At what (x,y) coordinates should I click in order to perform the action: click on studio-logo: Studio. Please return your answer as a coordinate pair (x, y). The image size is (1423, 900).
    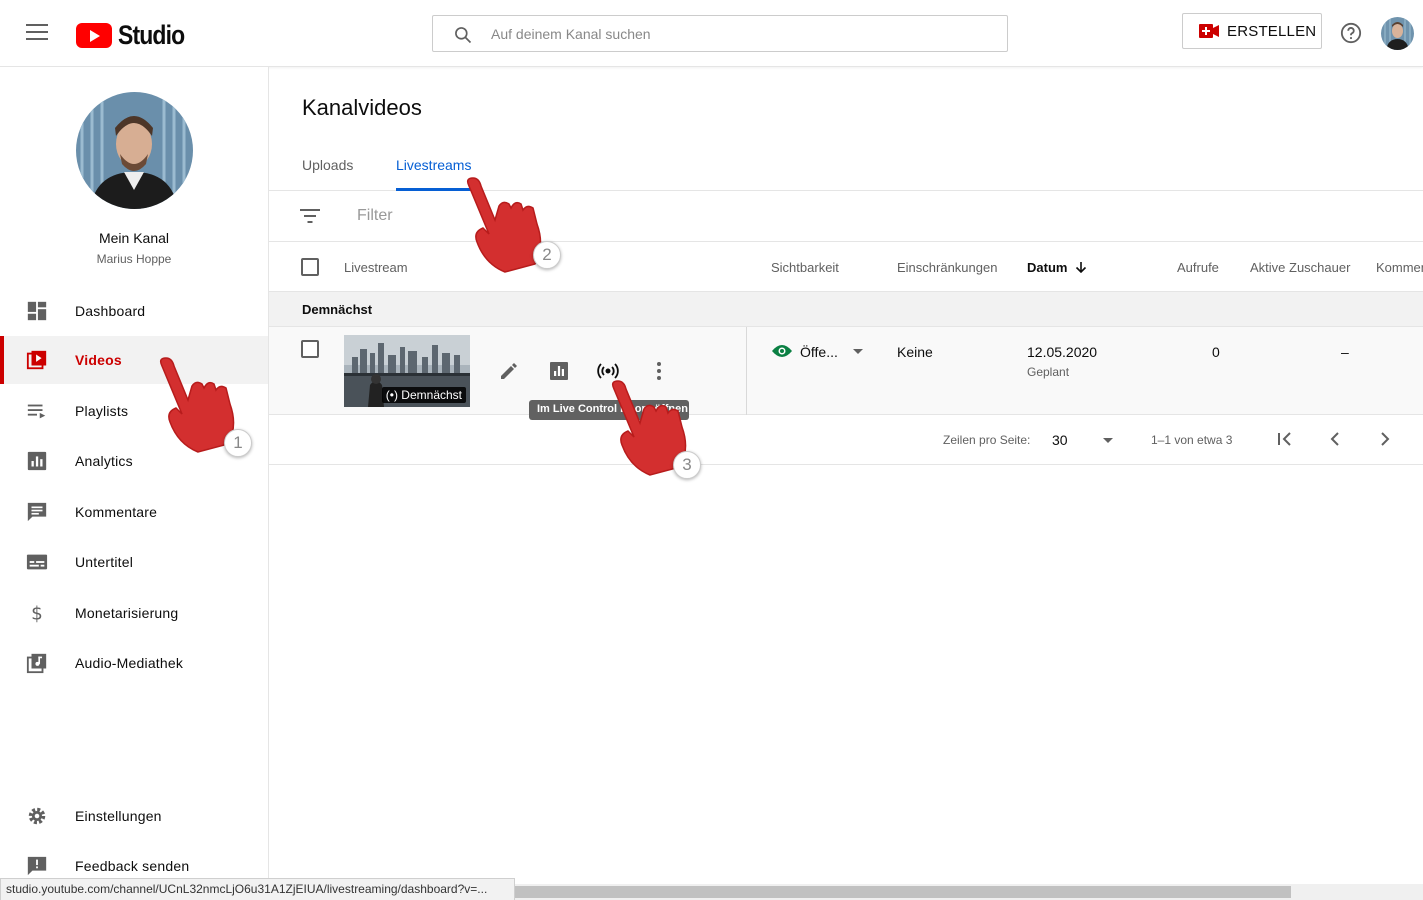
    Looking at the image, I should click on (136, 35).